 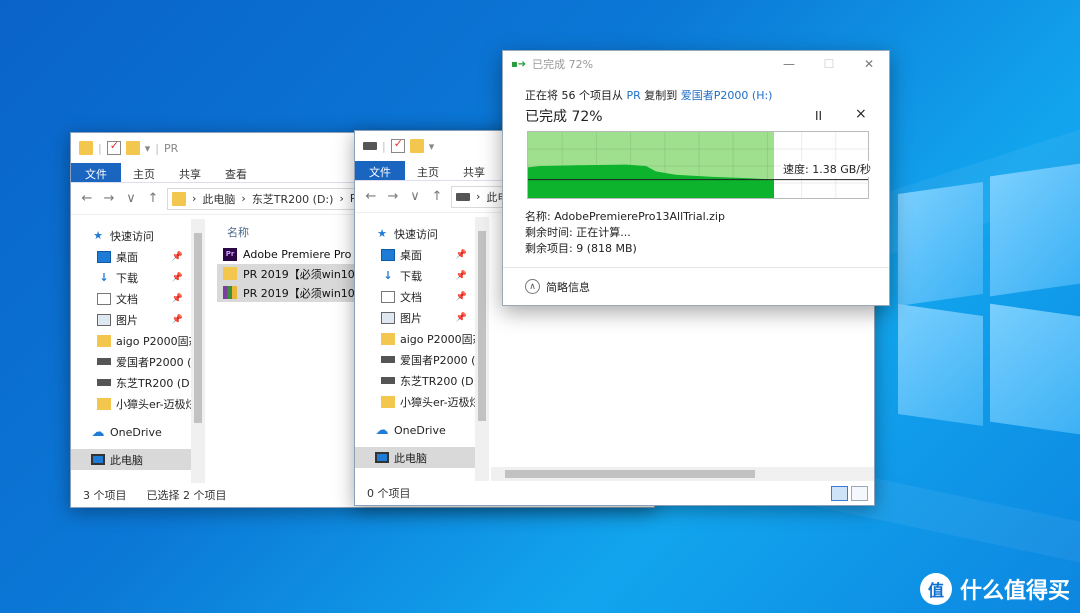 I want to click on item-count: 0 个项目, so click(x=389, y=493).